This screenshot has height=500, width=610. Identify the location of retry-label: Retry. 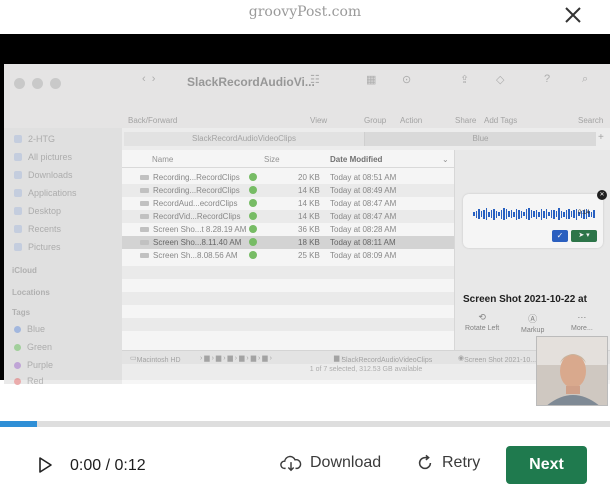
(461, 462).